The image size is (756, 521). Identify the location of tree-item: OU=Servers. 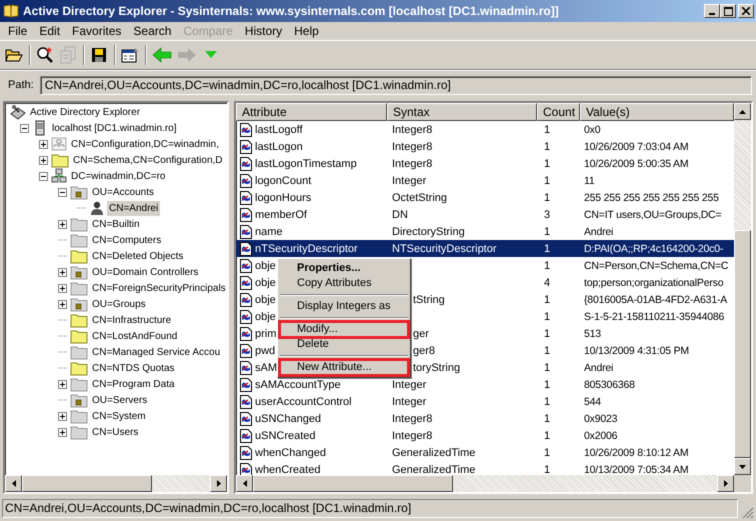
(120, 400).